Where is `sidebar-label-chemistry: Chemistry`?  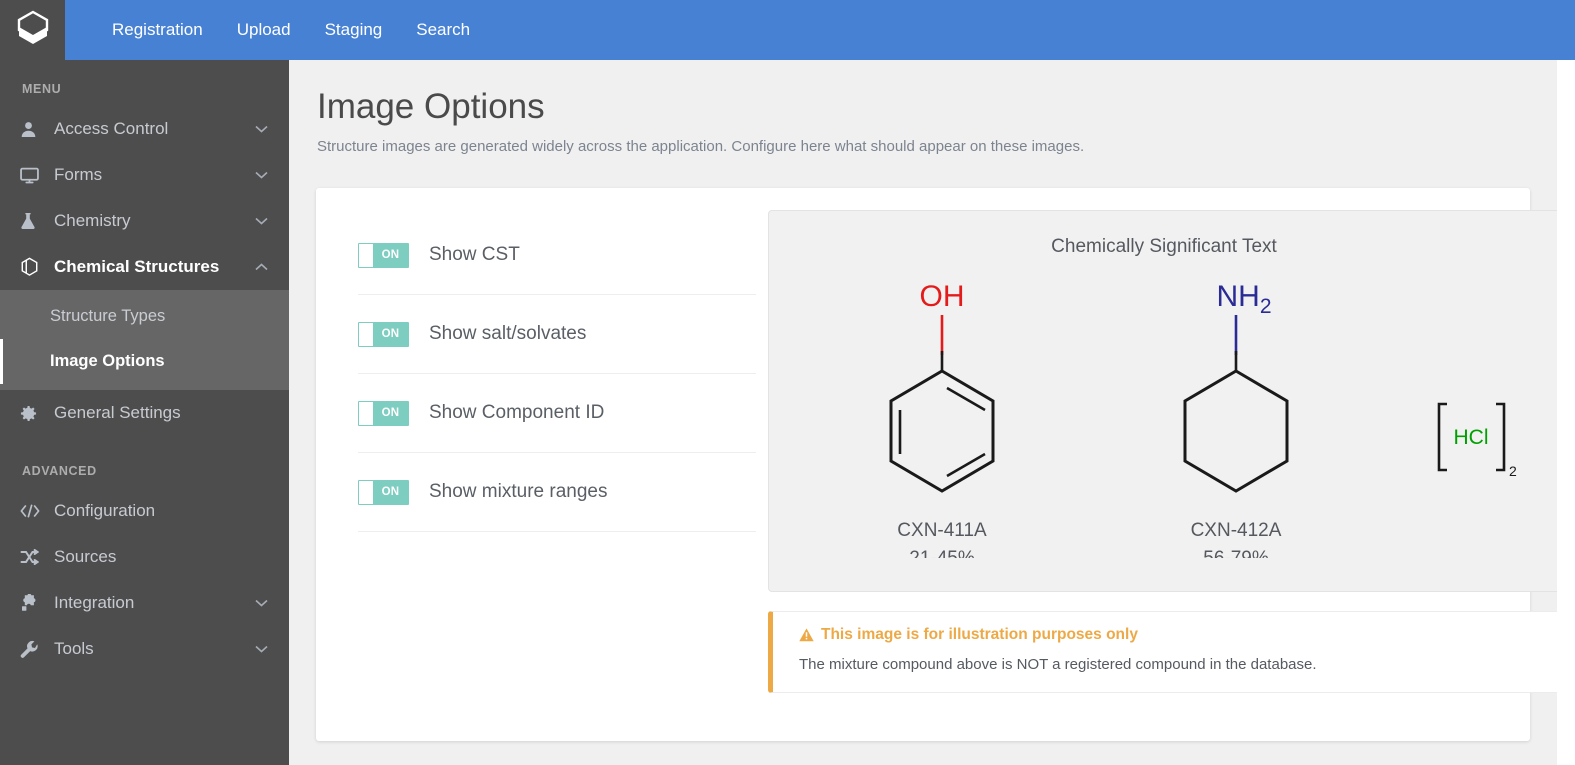
sidebar-label-chemistry: Chemistry is located at coordinates (92, 220).